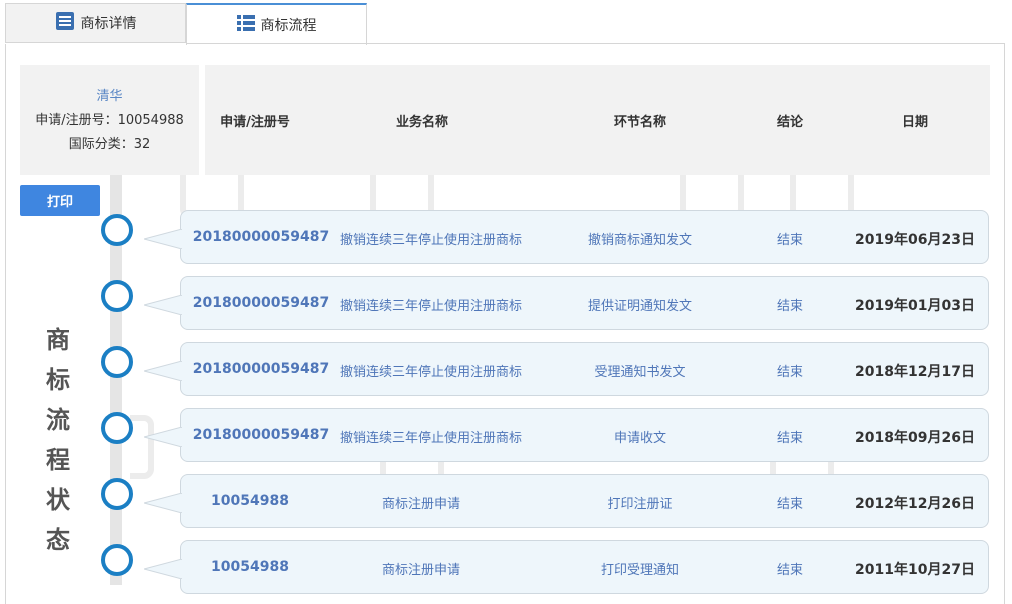 Image resolution: width=1012 pixels, height=604 pixels. I want to click on header-result: 结论, so click(790, 122).